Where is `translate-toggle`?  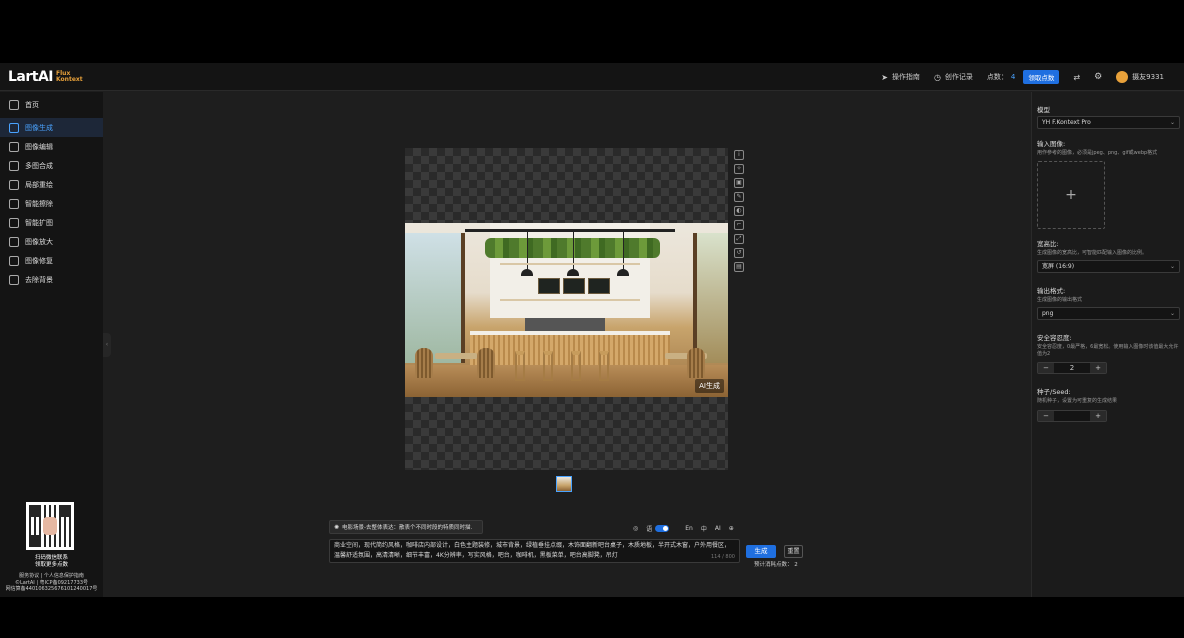
translate-toggle is located at coordinates (662, 528).